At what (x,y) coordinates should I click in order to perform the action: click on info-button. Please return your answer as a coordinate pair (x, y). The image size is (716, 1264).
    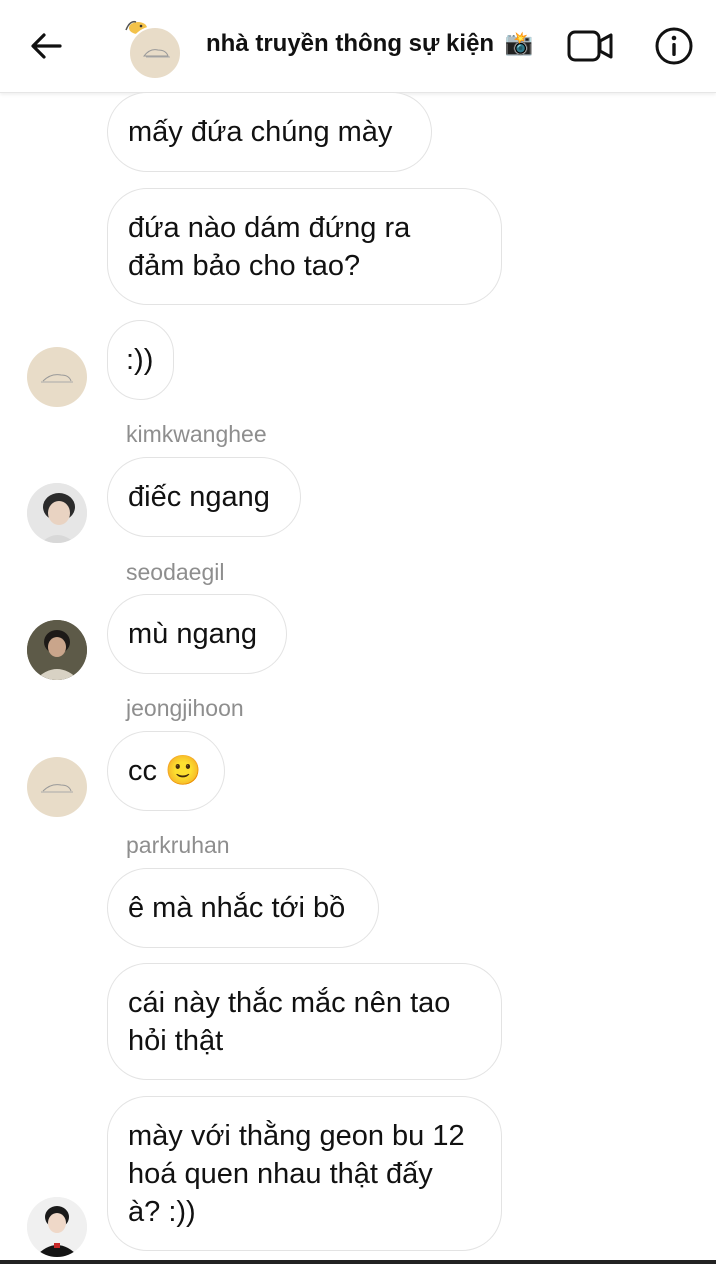
    Looking at the image, I should click on (674, 46).